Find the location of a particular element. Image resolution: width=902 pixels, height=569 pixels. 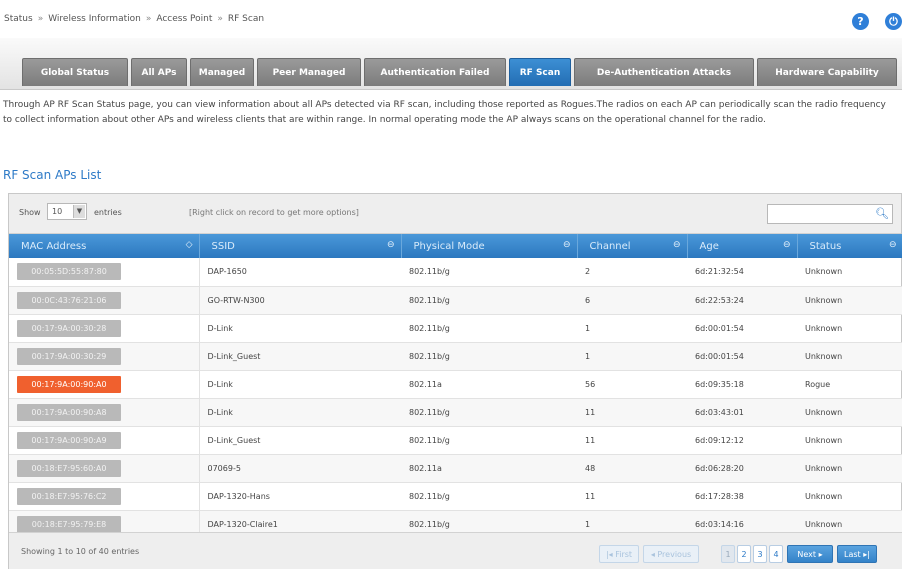

column-header-physical-mode: Physical Mode ⊖ is located at coordinates (489, 246).